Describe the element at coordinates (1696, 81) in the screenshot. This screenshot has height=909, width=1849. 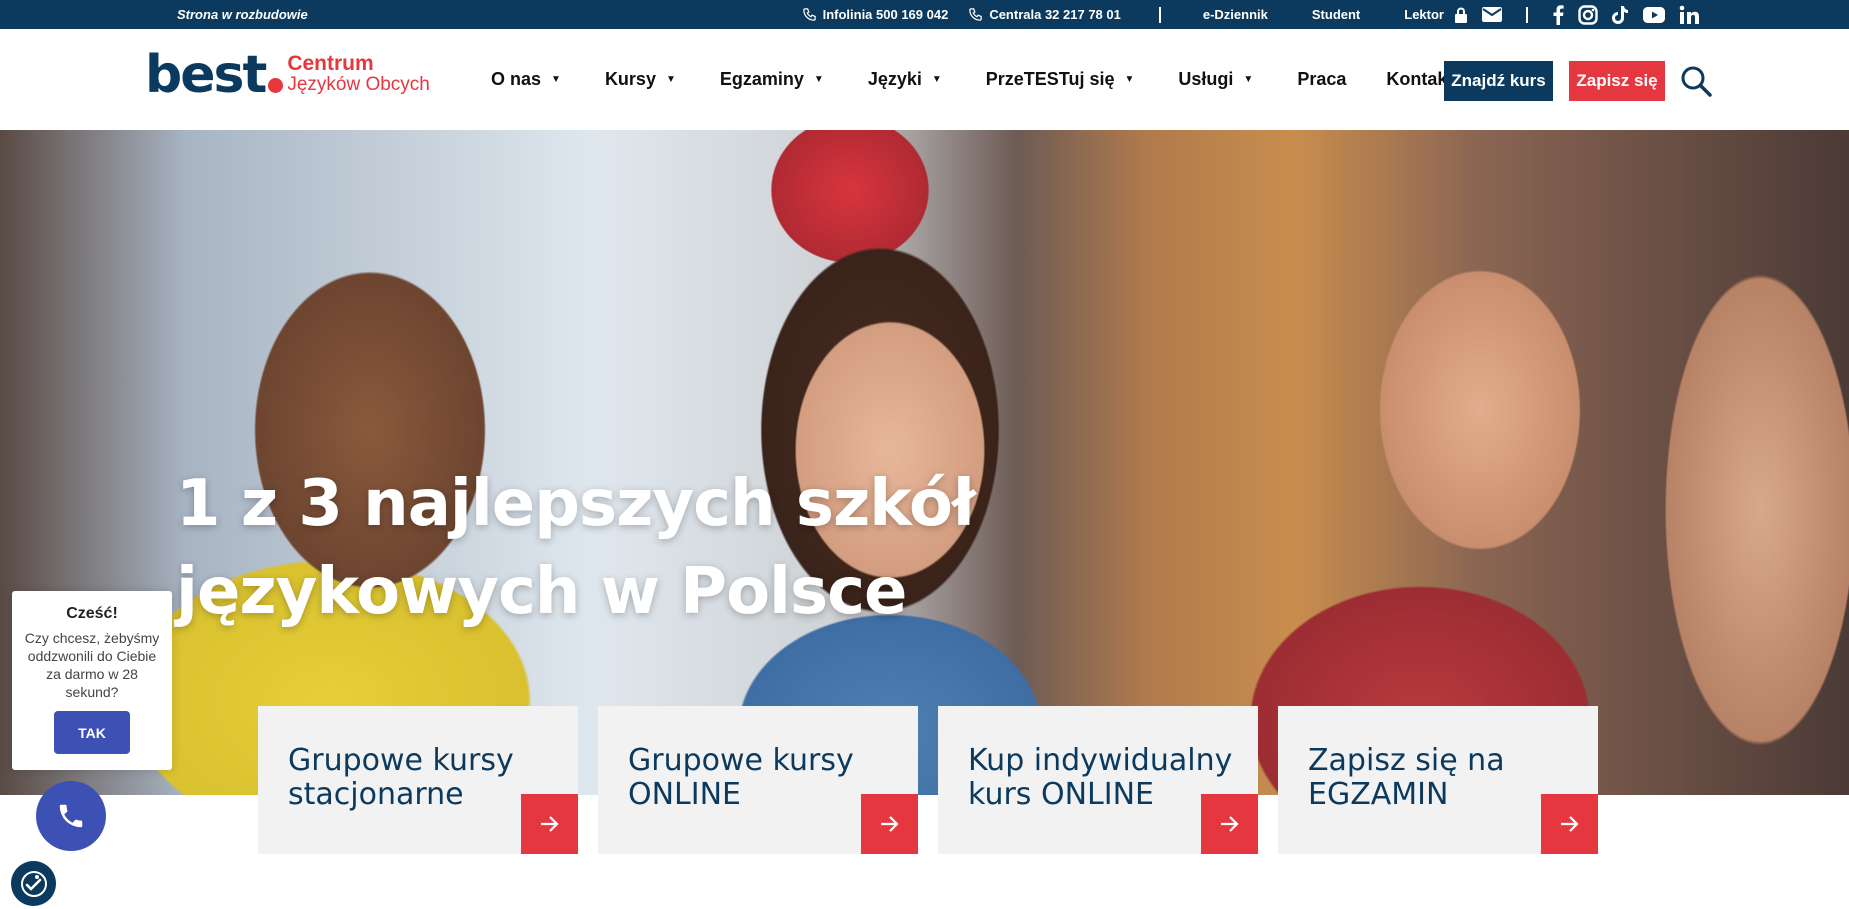
I see `search-icon` at that location.